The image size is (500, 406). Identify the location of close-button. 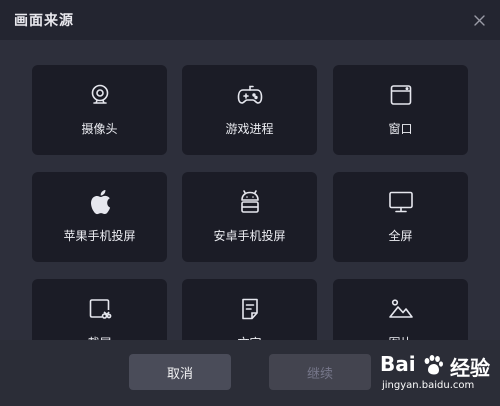
(479, 20).